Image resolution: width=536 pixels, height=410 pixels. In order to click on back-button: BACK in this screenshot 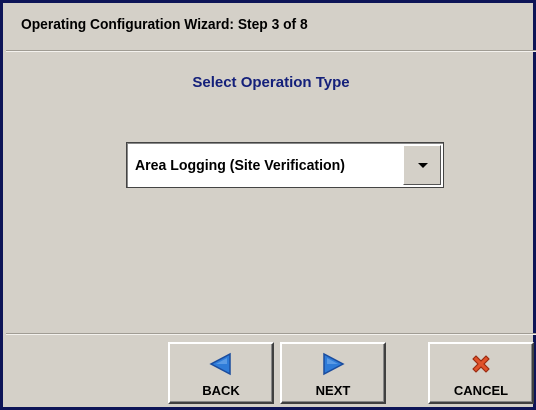, I will do `click(221, 373)`.